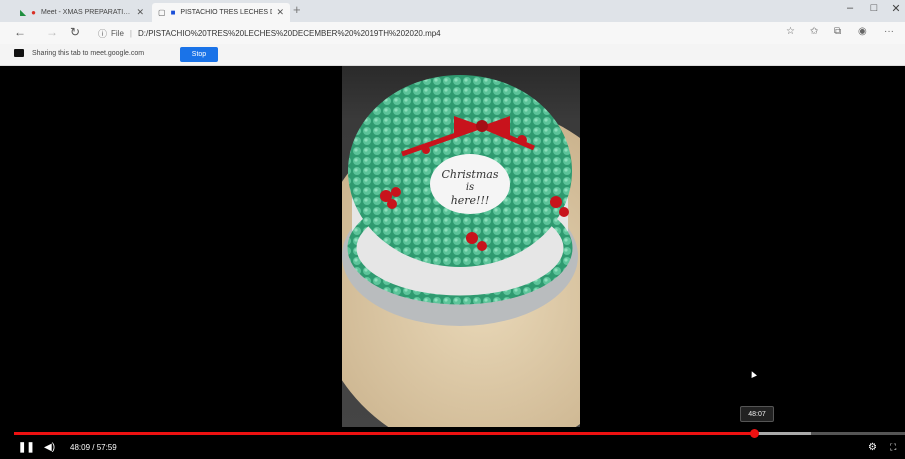 Image resolution: width=905 pixels, height=459 pixels. What do you see at coordinates (757, 414) in the screenshot?
I see `seek-time-tooltip: 48:07` at bounding box center [757, 414].